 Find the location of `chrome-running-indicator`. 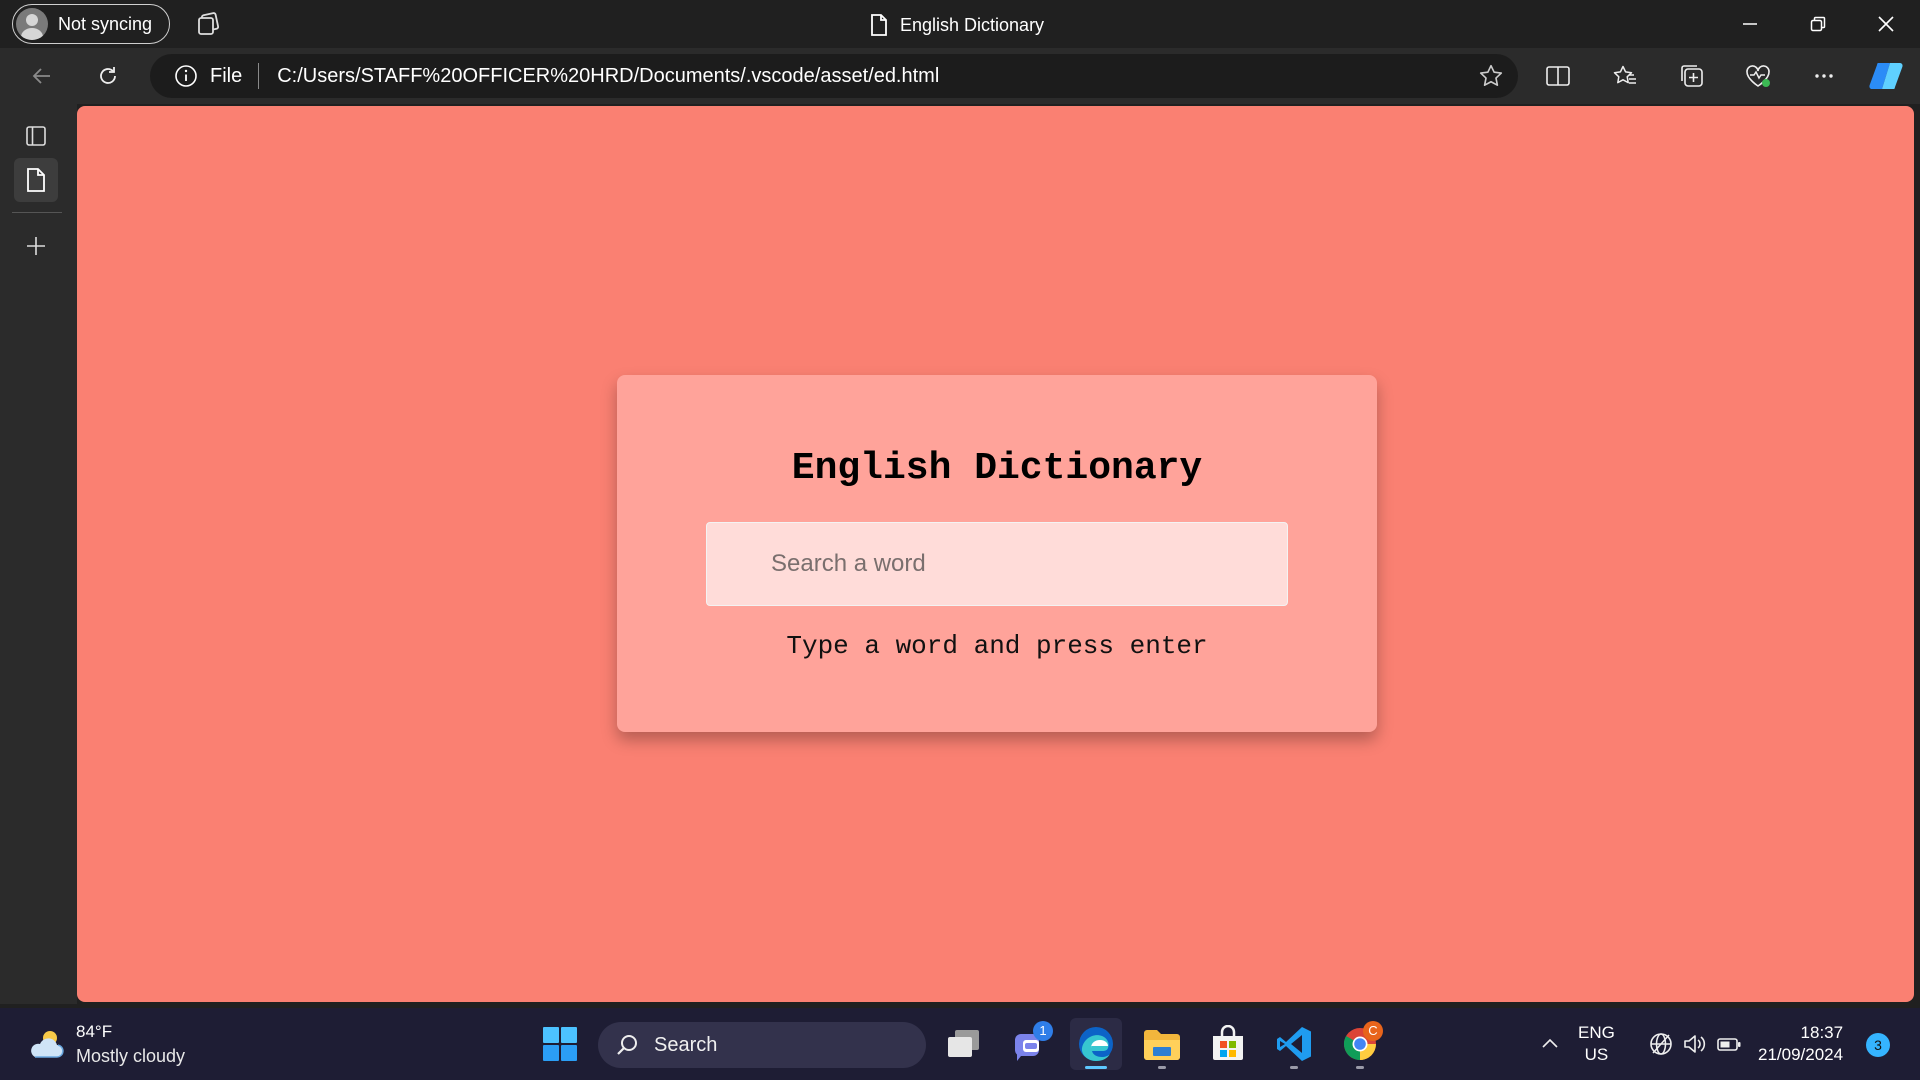

chrome-running-indicator is located at coordinates (1360, 1067).